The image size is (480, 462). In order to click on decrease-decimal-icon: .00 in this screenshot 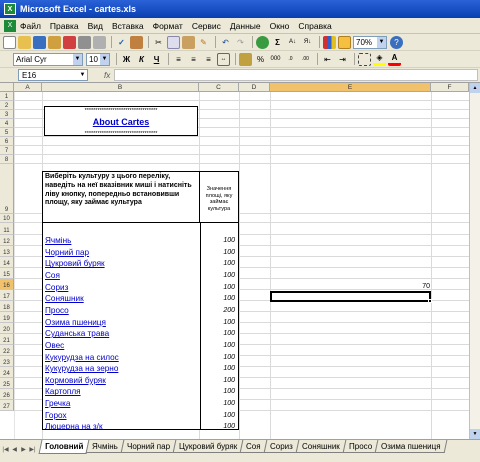, I will do `click(305, 59)`.